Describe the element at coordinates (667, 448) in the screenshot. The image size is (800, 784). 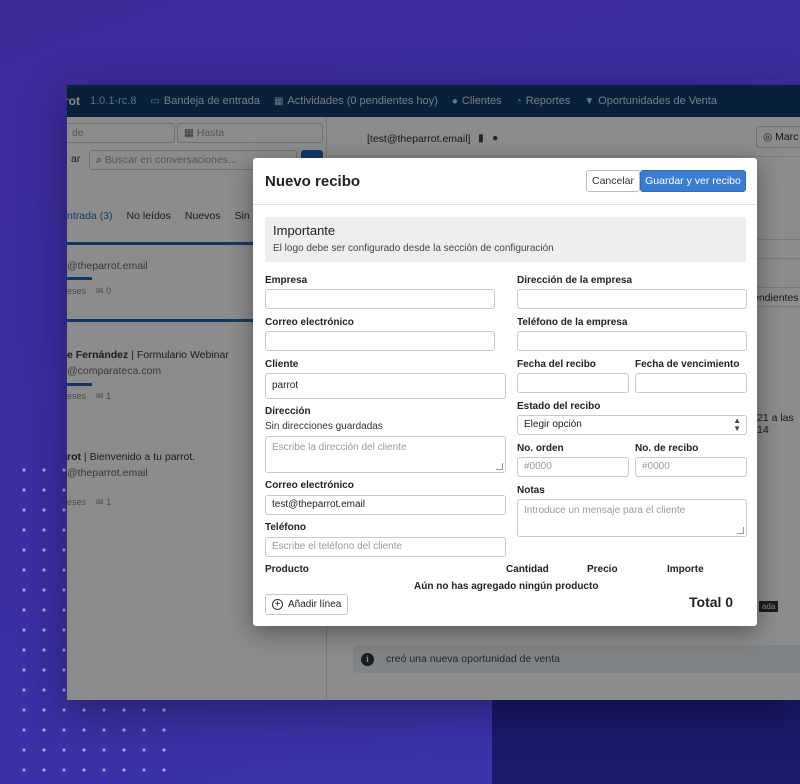
I see `receipt-number-label: No. de recibo` at that location.